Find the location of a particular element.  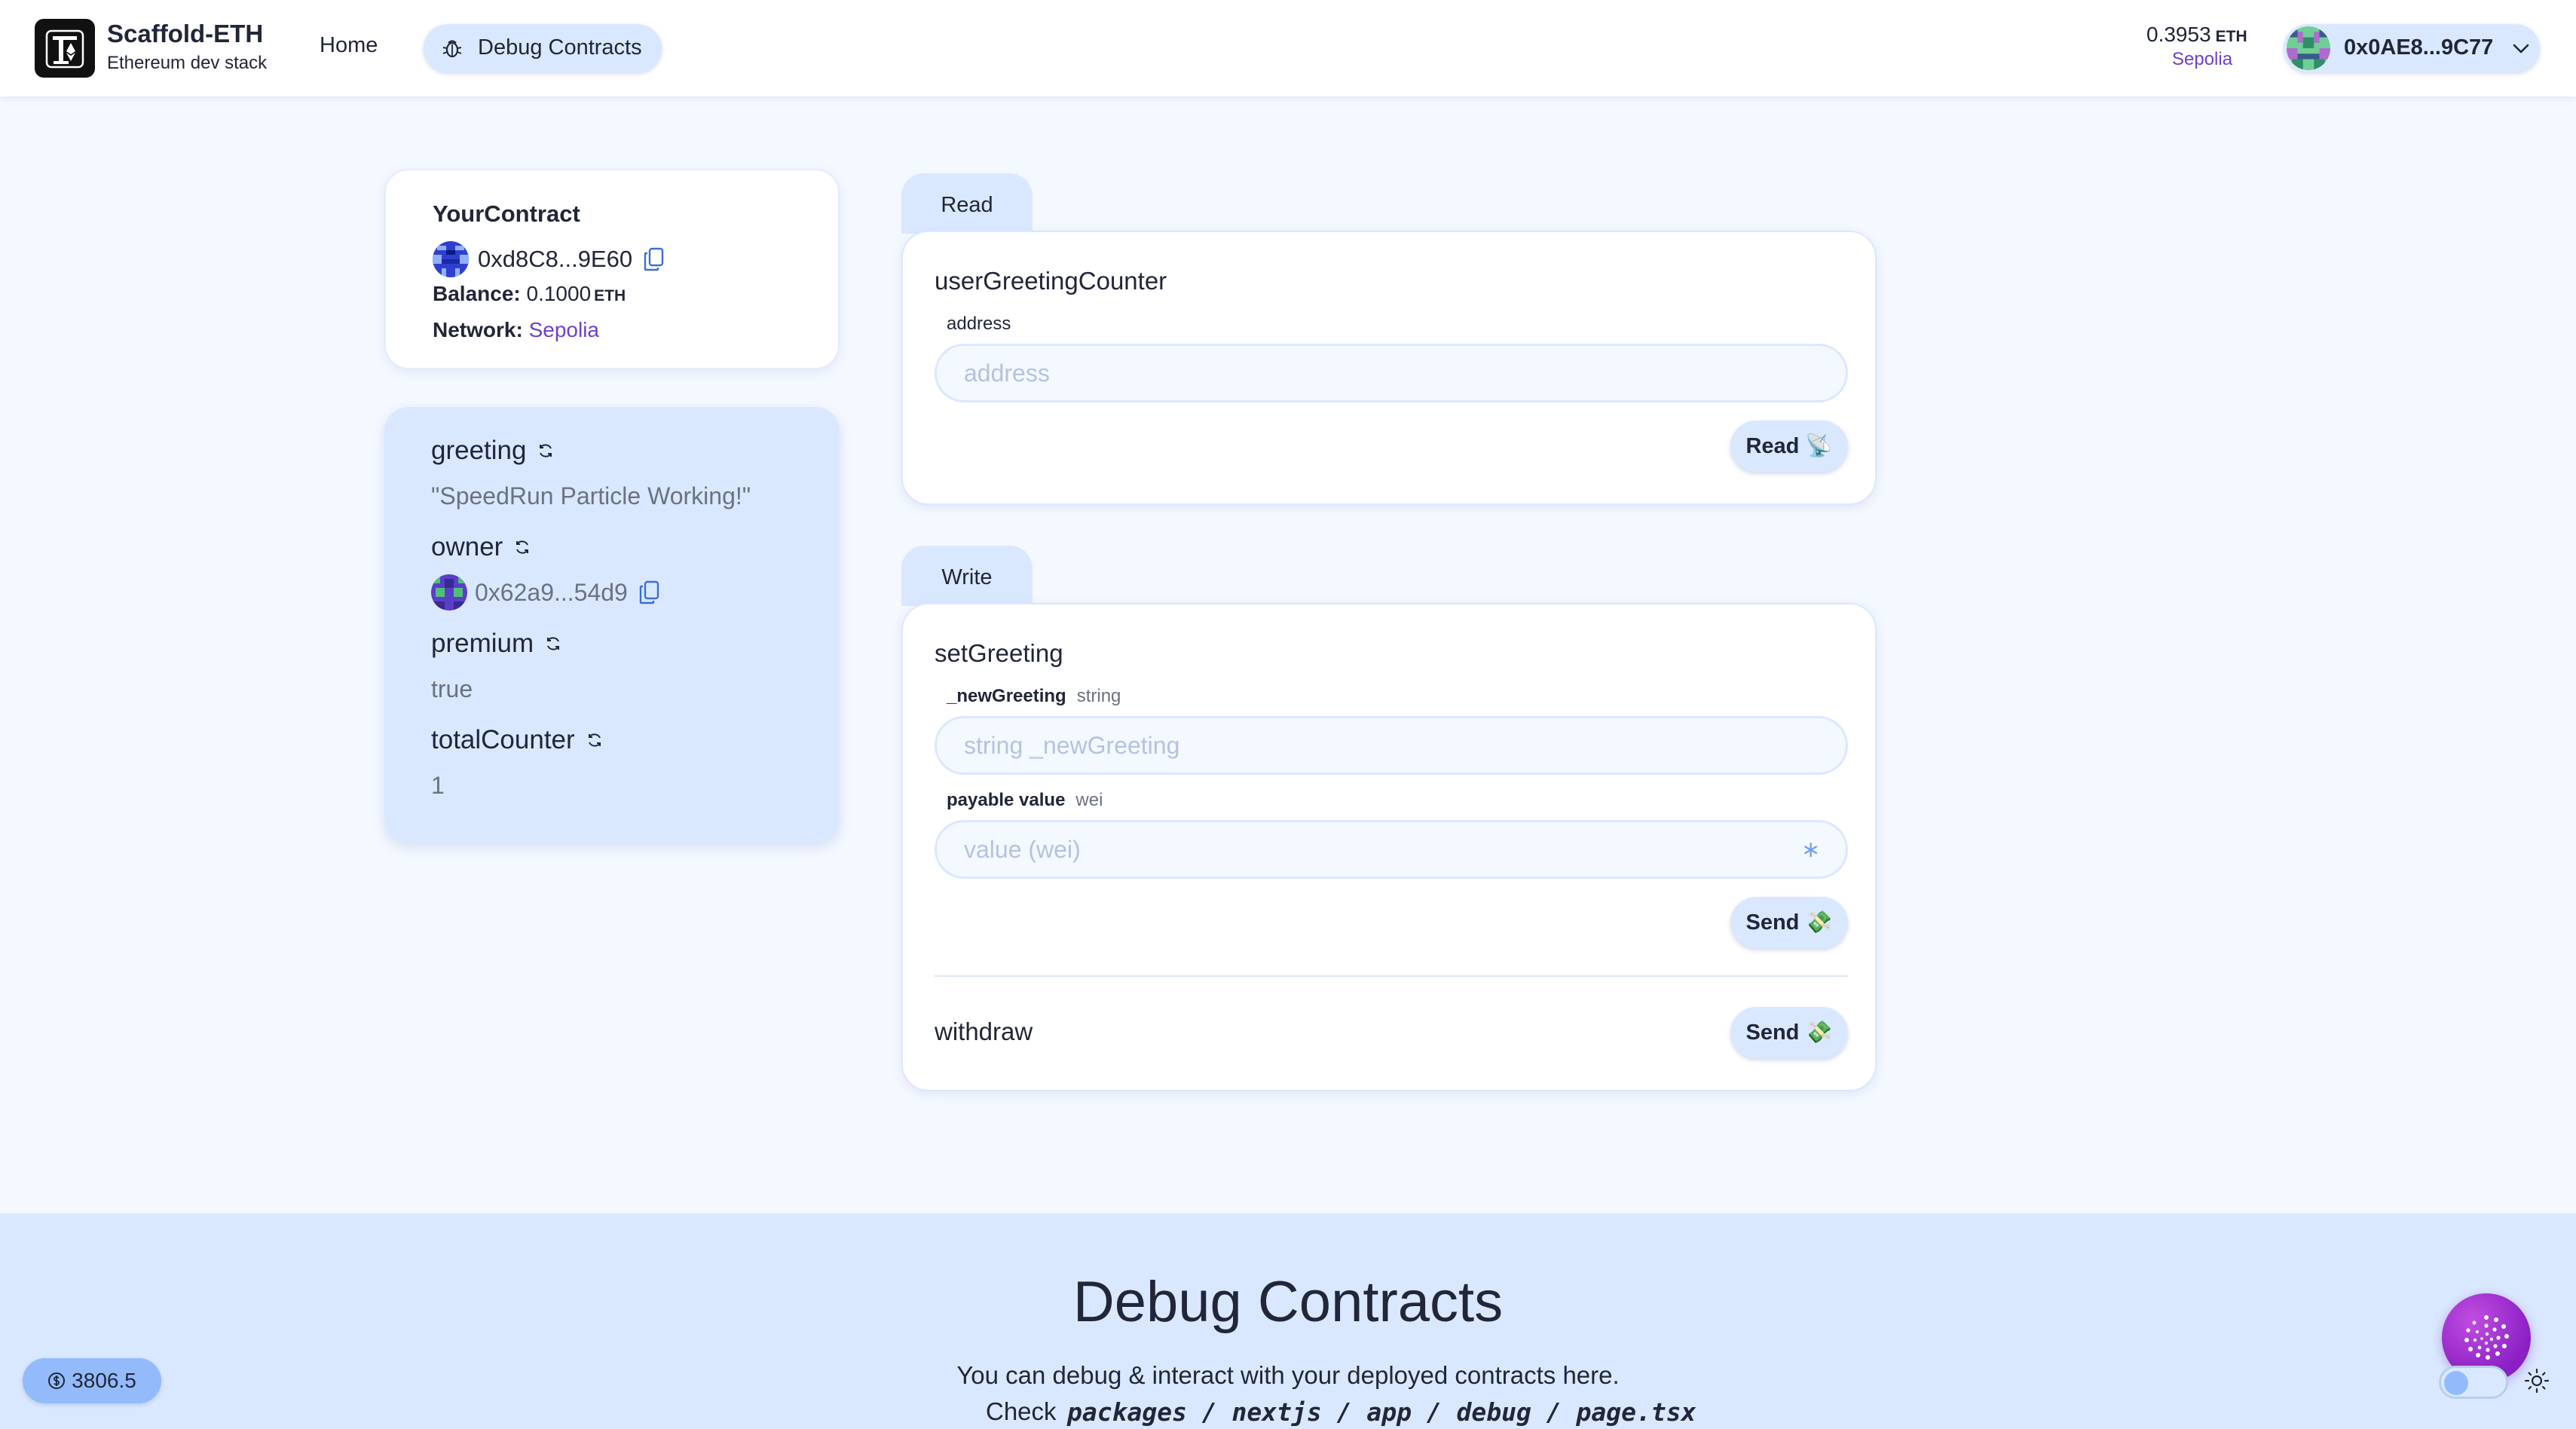

multiply-wei-button: ∗ is located at coordinates (1811, 850).